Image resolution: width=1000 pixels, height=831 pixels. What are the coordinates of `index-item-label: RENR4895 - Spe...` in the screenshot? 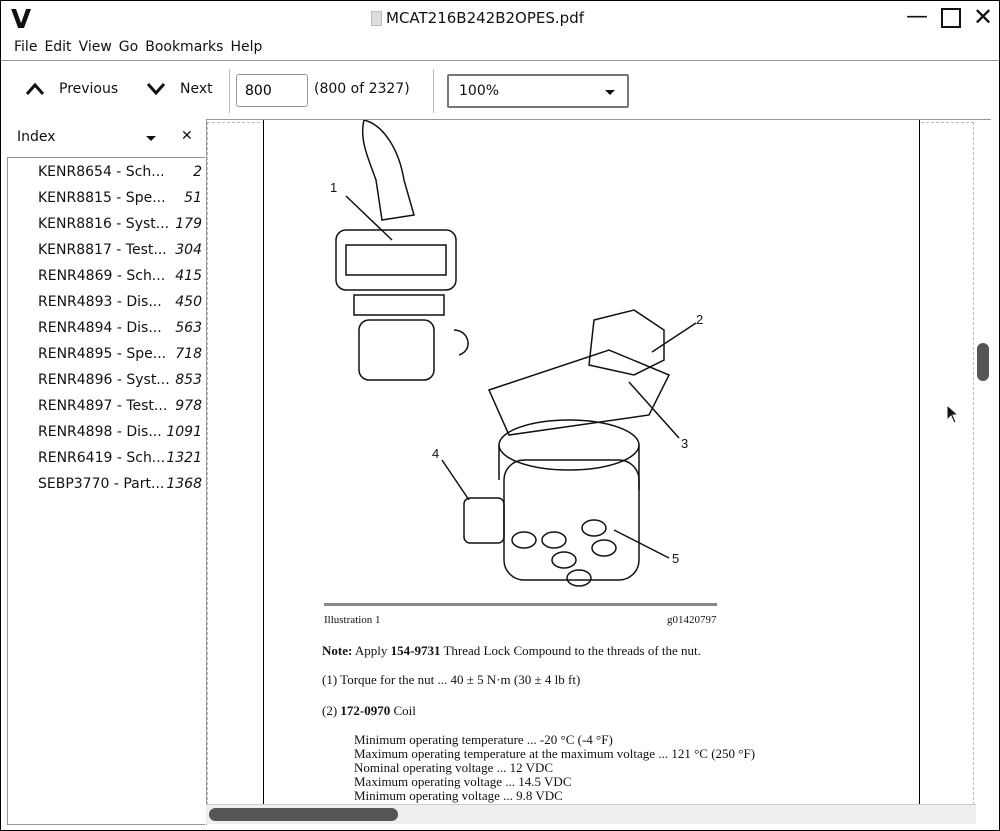 It's located at (102, 354).